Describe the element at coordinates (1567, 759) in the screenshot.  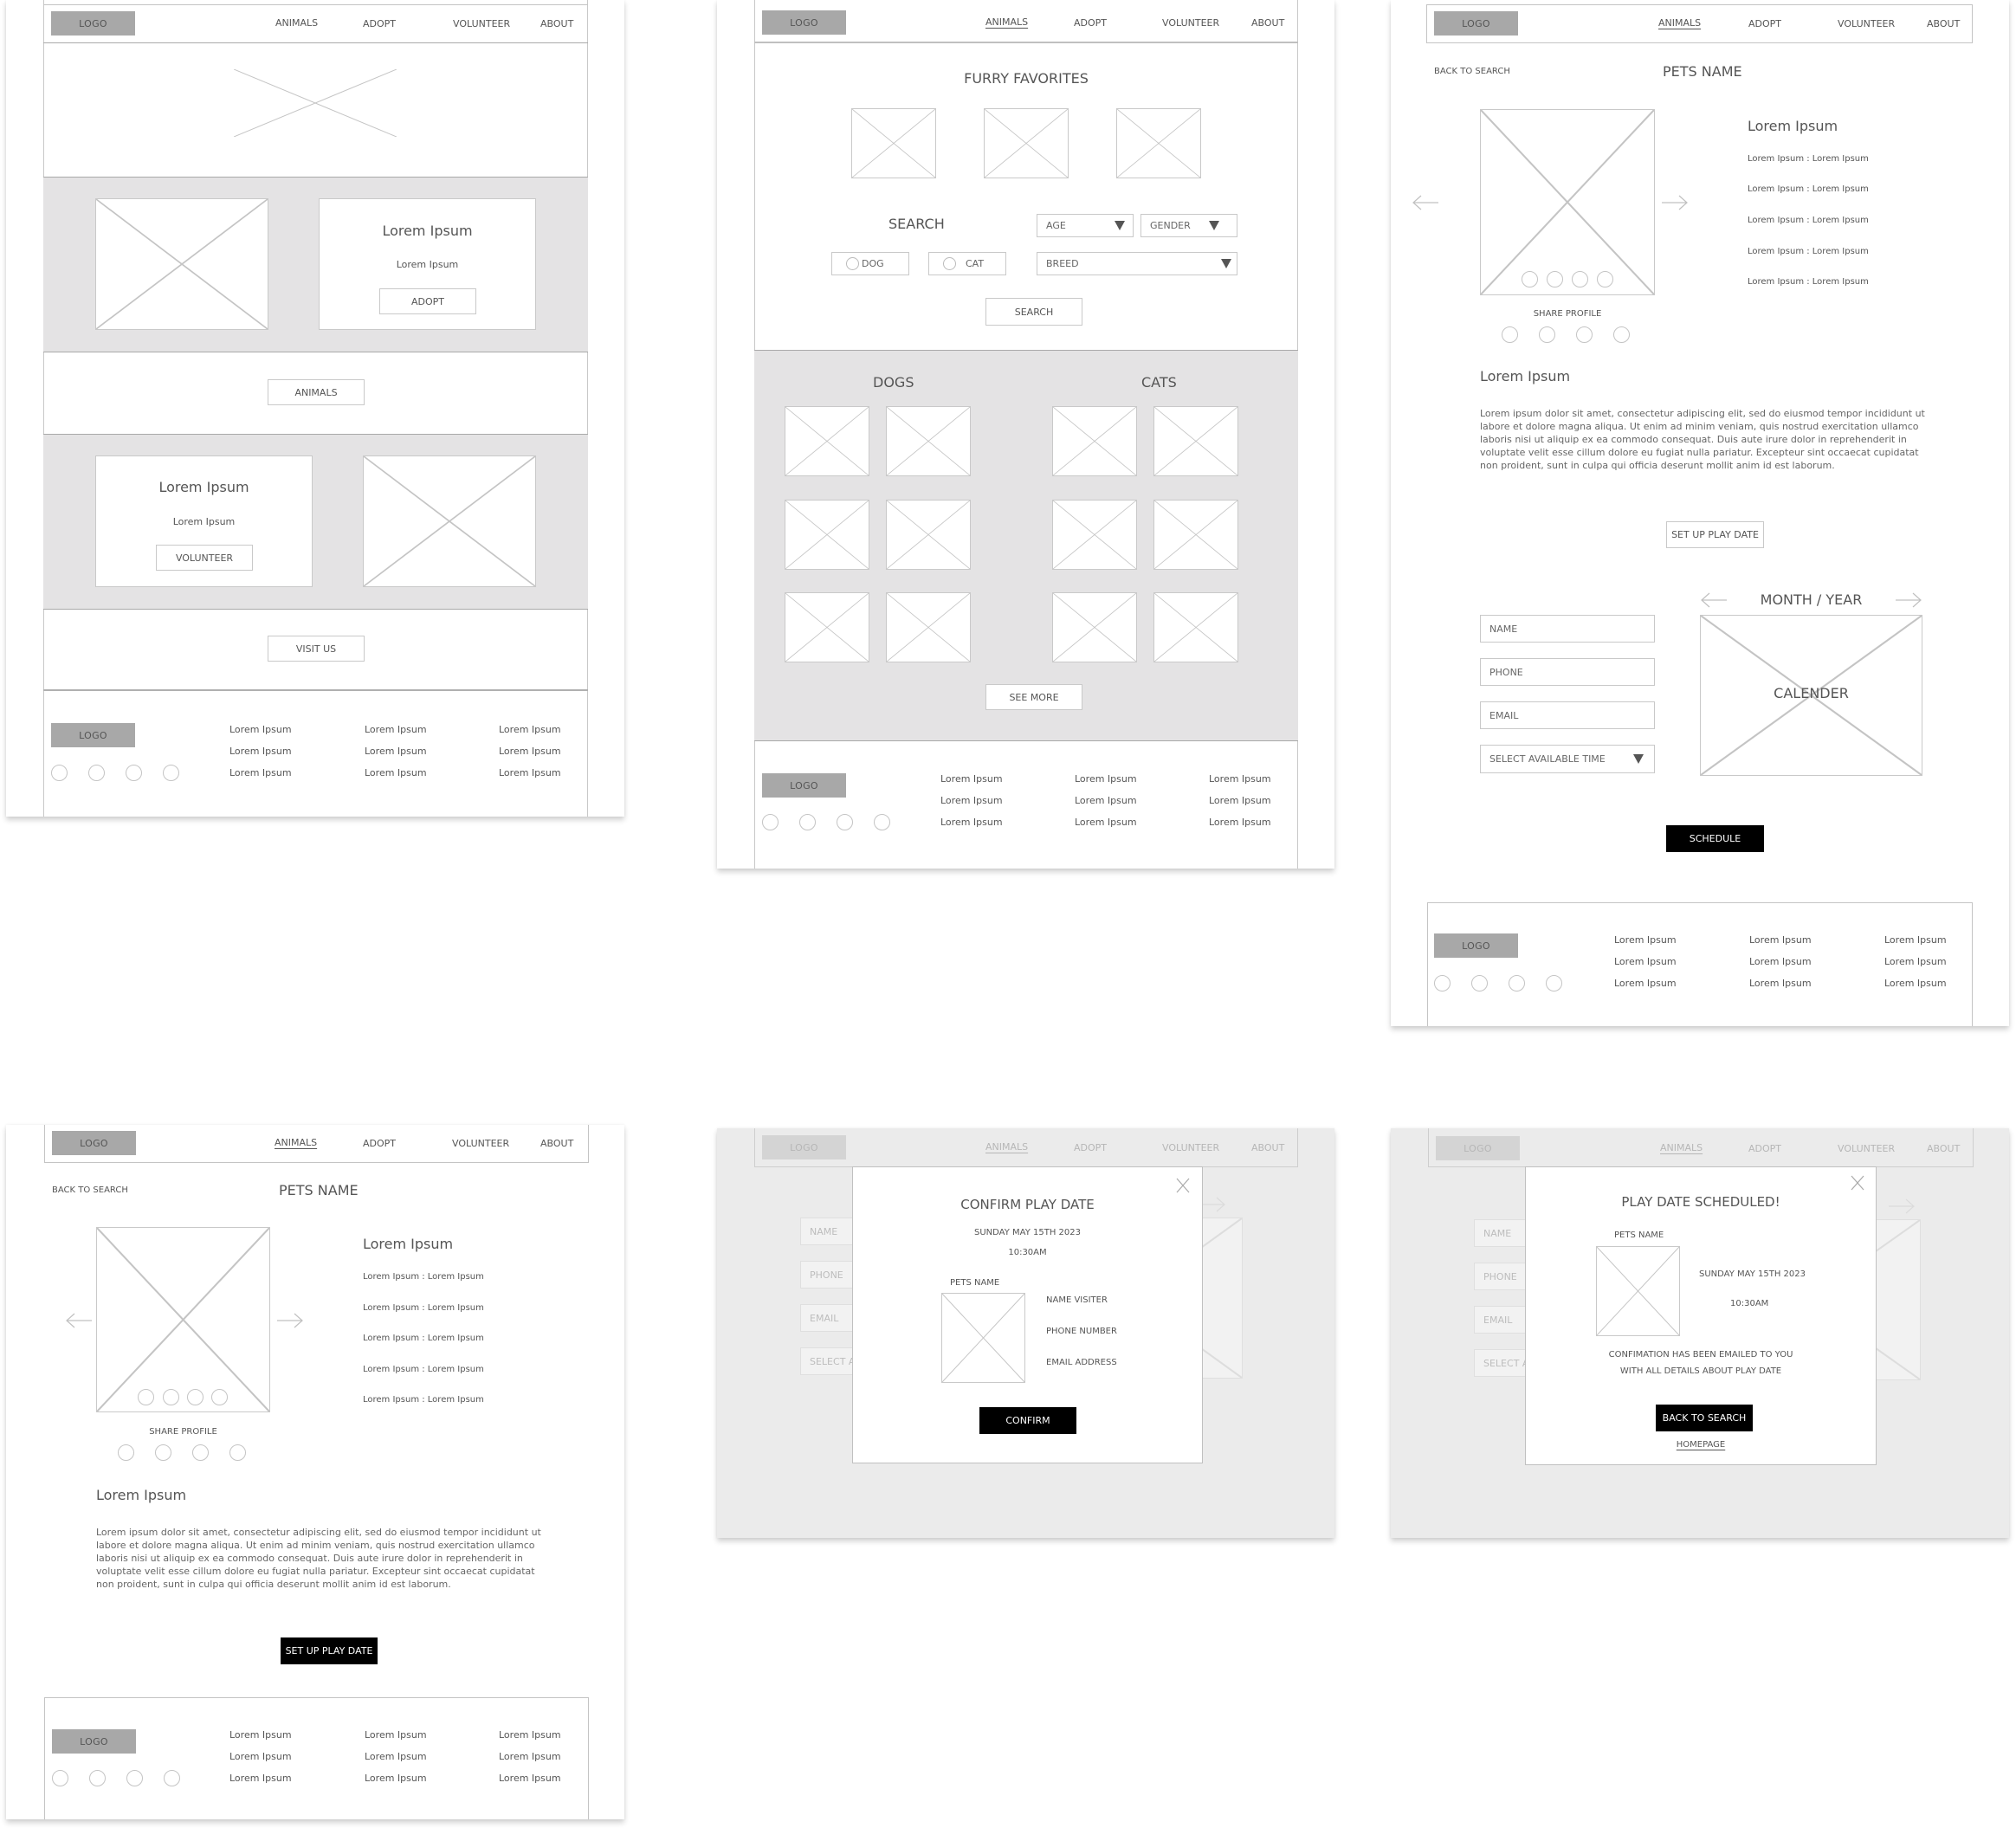
I see `time-select: SELECT AVAILABLE TIME` at that location.